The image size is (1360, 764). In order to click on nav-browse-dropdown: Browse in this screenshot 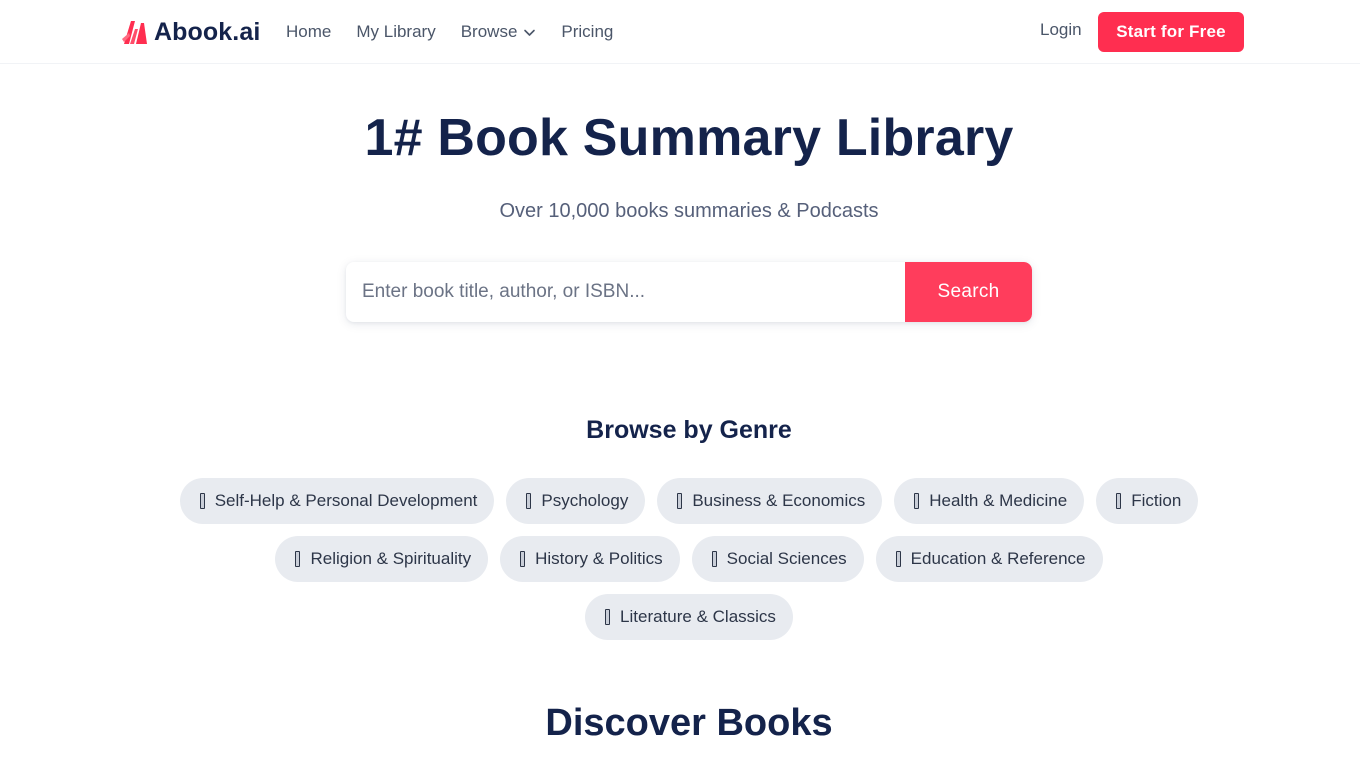, I will do `click(499, 32)`.